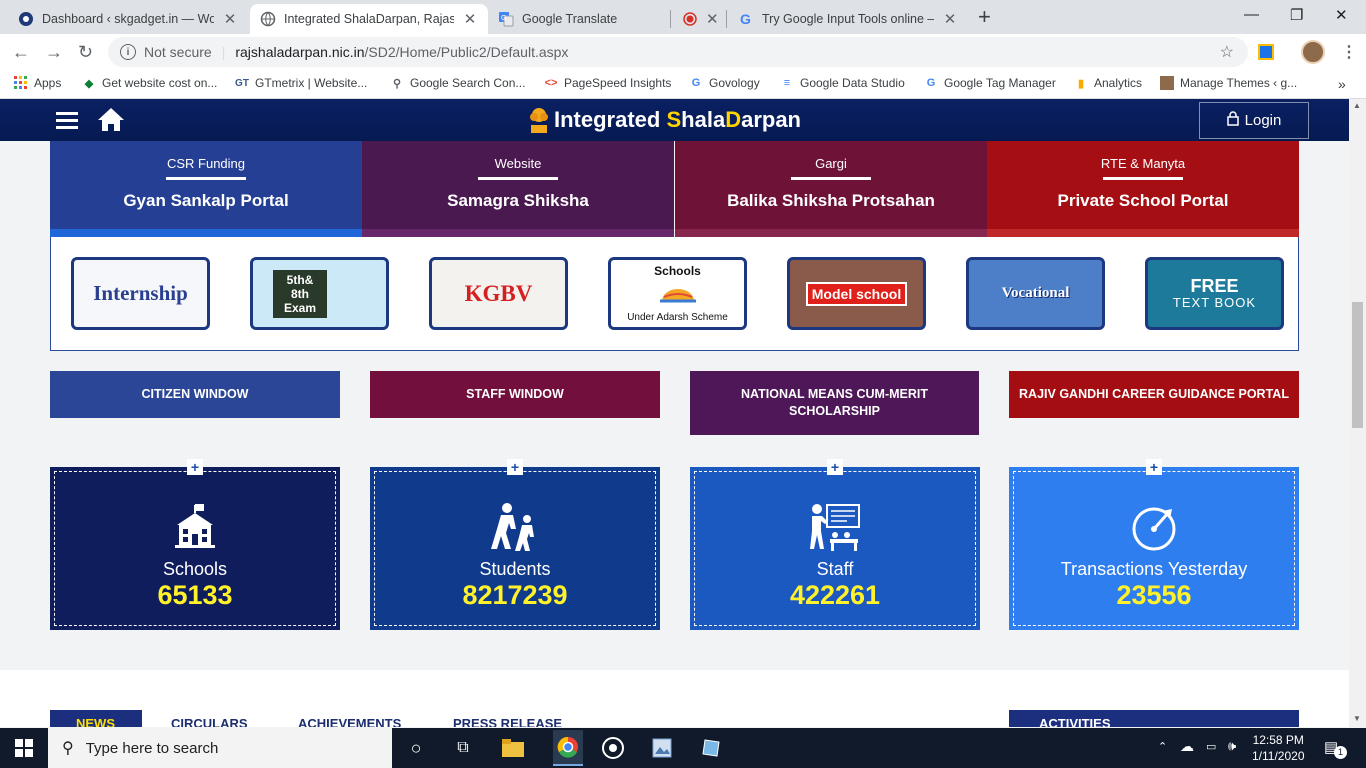 Image resolution: width=1366 pixels, height=768 pixels. I want to click on tab-press-release: PRESS RELEASE, so click(507, 721).